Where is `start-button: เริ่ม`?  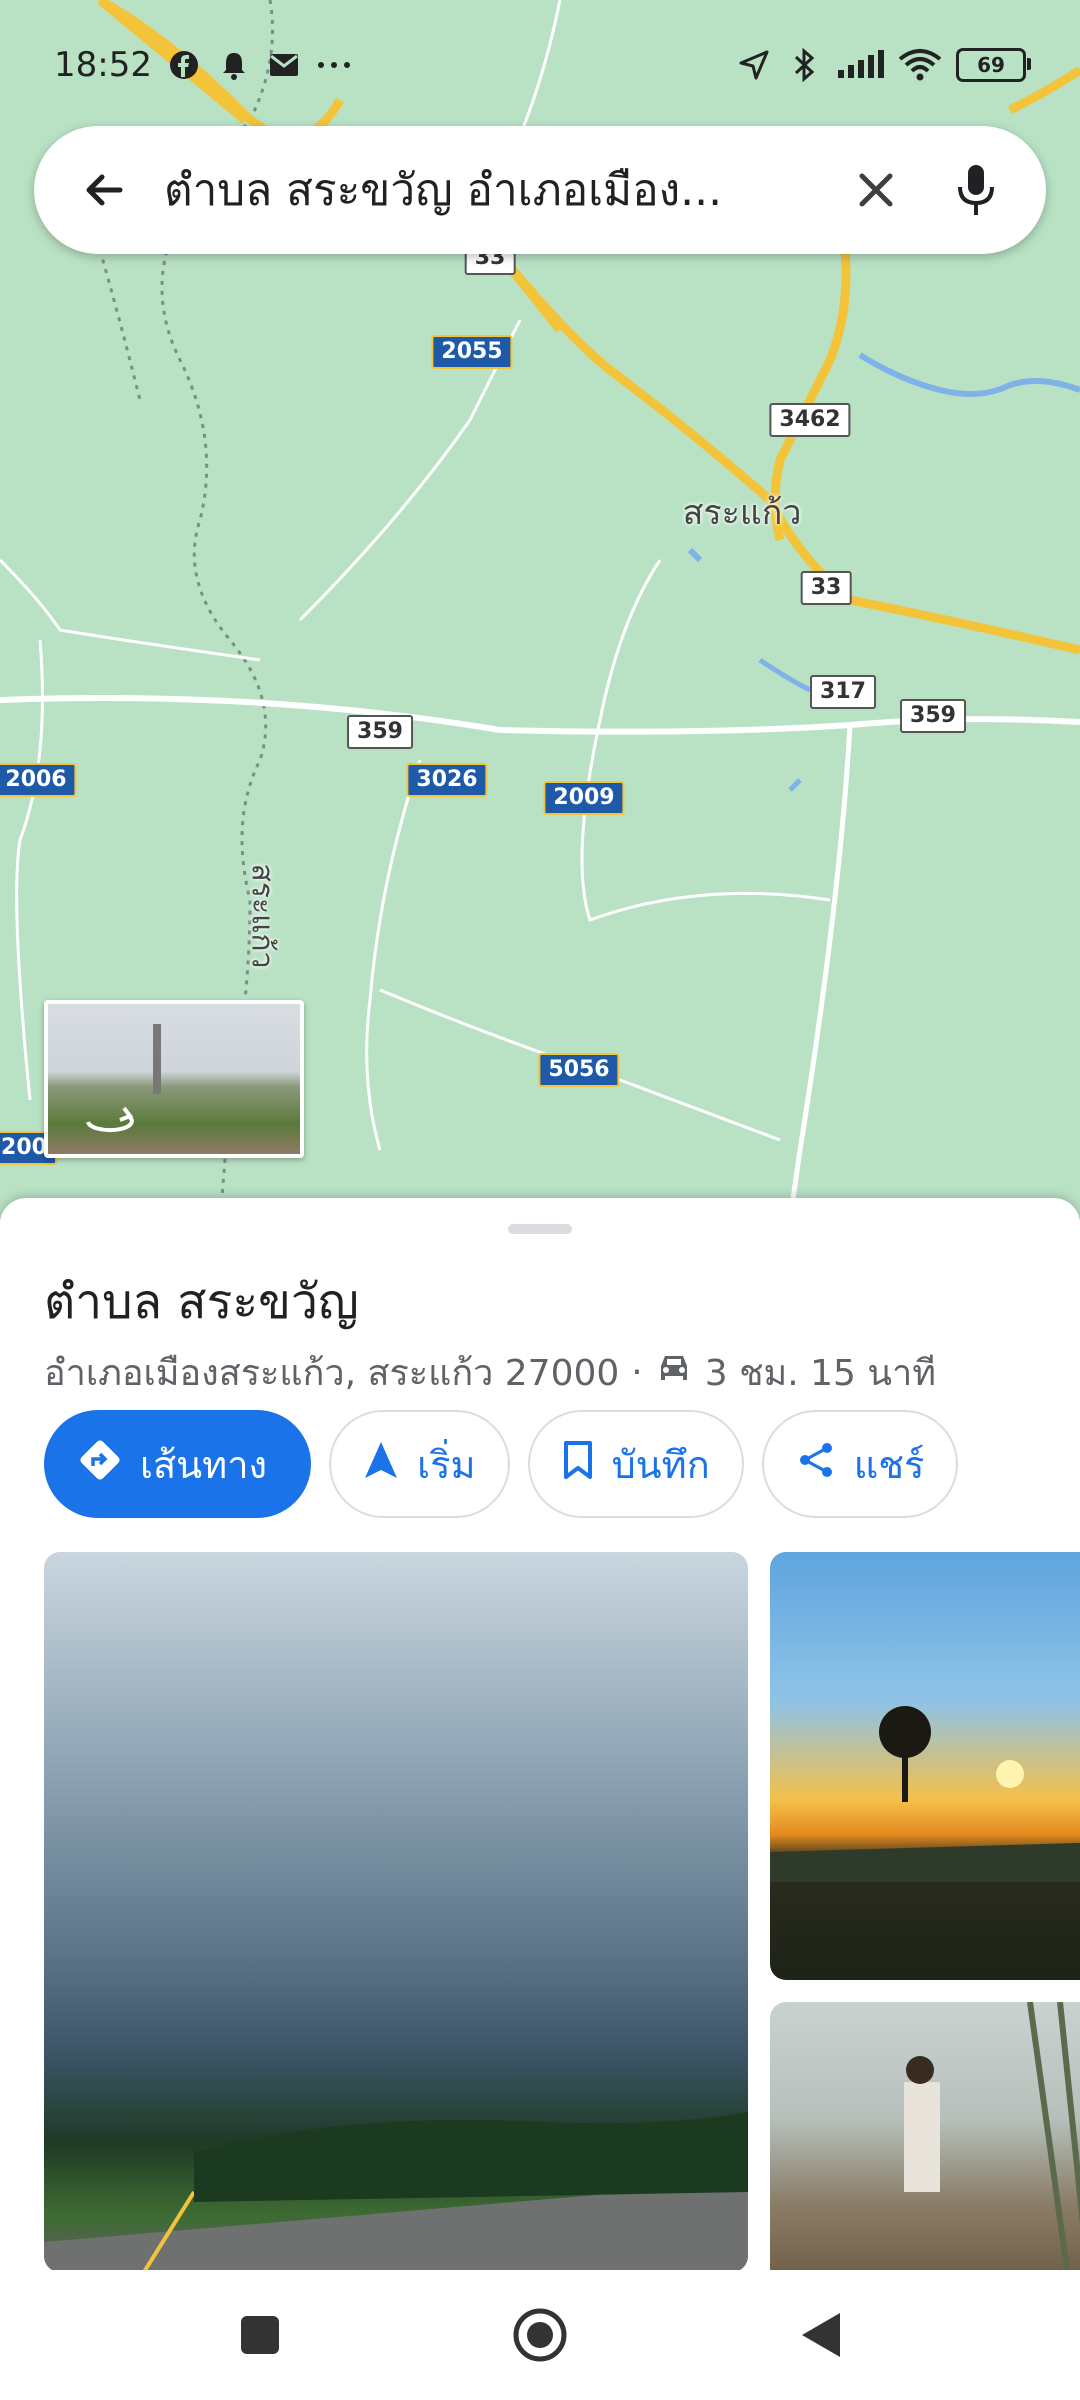
start-button: เริ่ม is located at coordinates (419, 1464).